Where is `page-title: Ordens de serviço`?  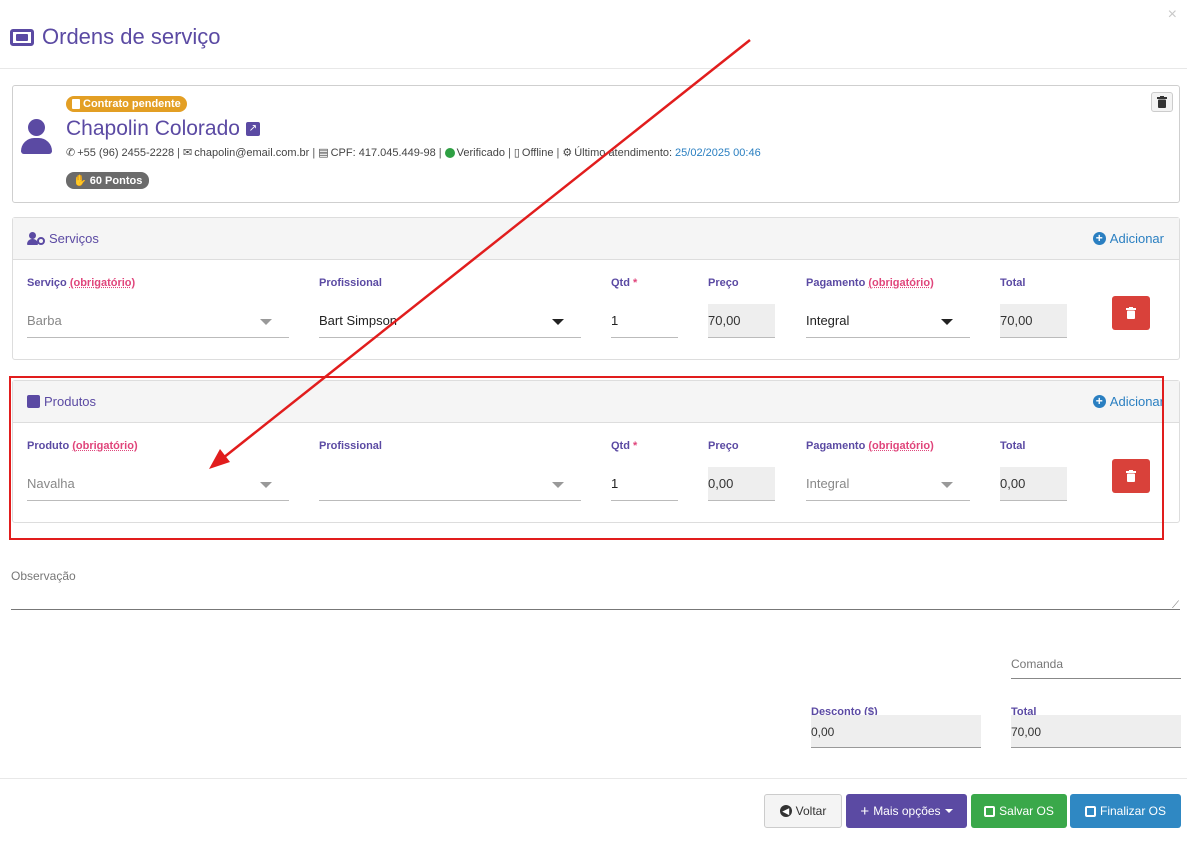
page-title: Ordens de serviço is located at coordinates (131, 36).